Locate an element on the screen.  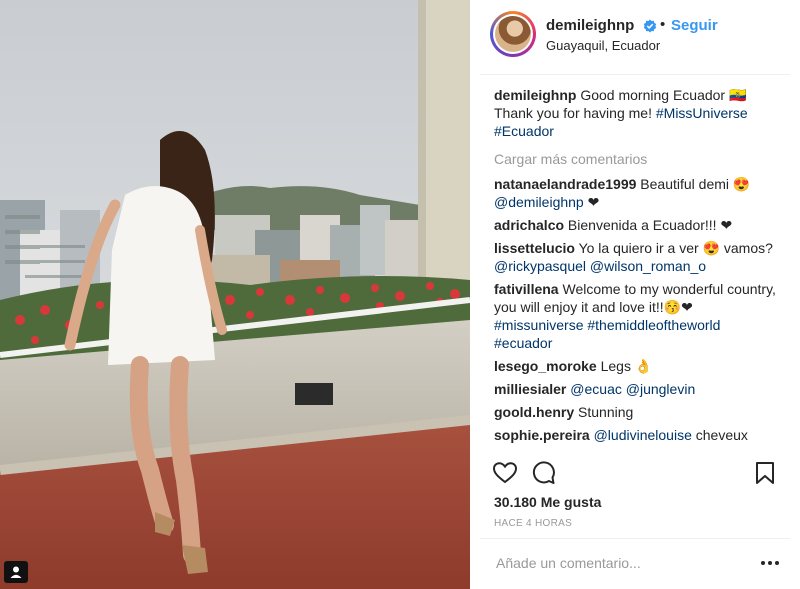
likes-count: 30.180 Me gusta is located at coordinates (547, 502).